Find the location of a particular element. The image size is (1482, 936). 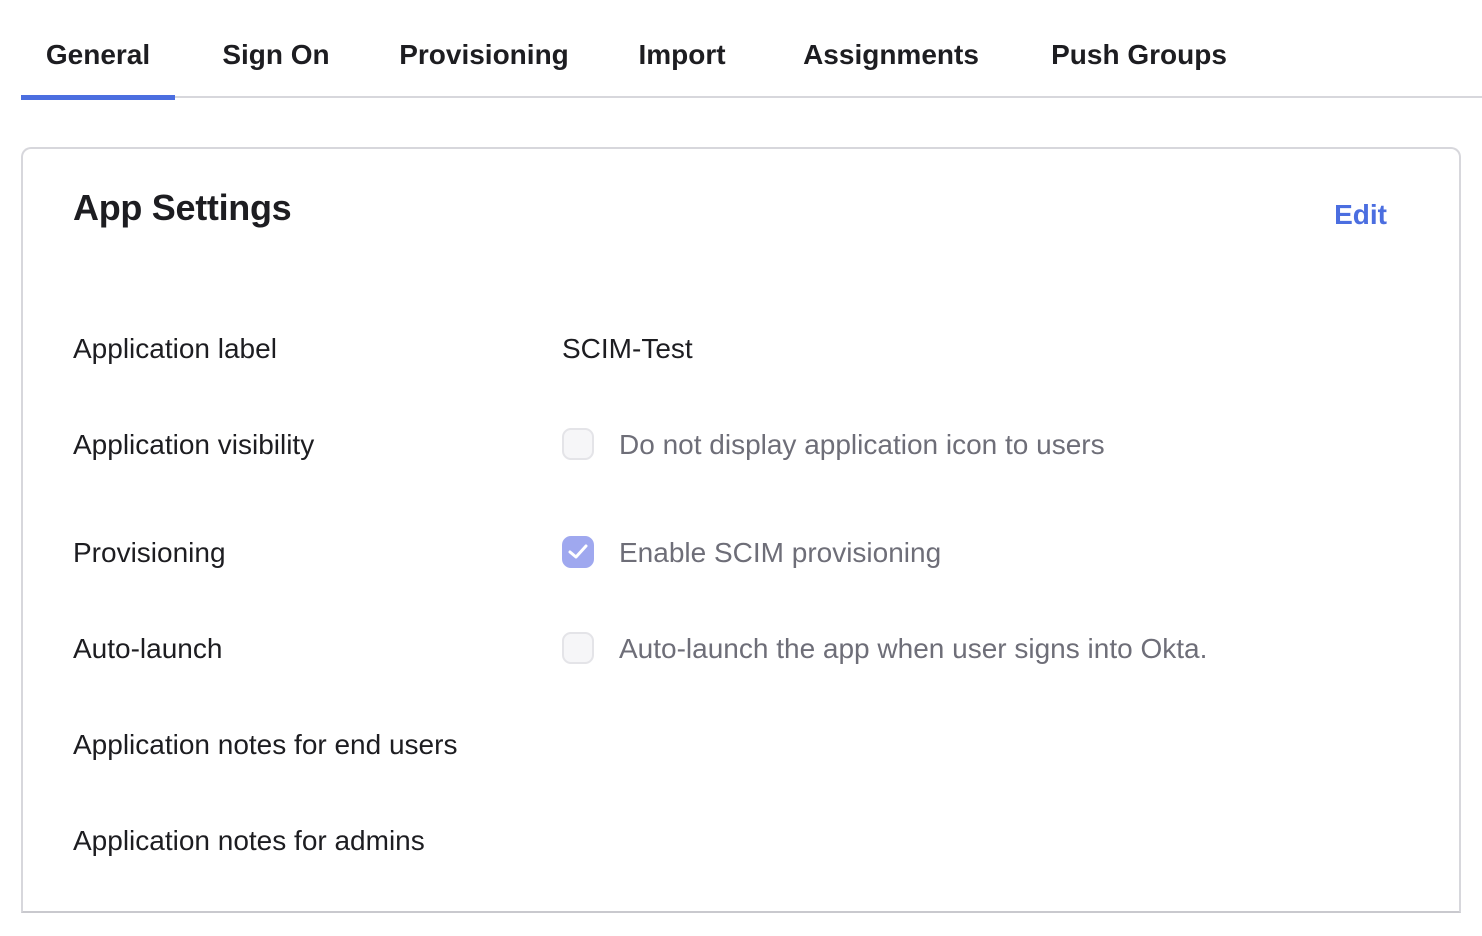

row-notes-end-users: Application notes for end users is located at coordinates (741, 745).